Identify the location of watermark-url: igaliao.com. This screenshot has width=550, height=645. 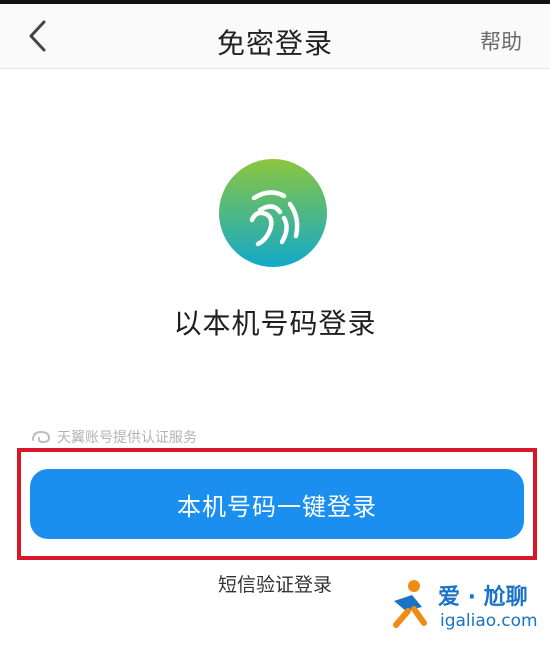
(489, 621).